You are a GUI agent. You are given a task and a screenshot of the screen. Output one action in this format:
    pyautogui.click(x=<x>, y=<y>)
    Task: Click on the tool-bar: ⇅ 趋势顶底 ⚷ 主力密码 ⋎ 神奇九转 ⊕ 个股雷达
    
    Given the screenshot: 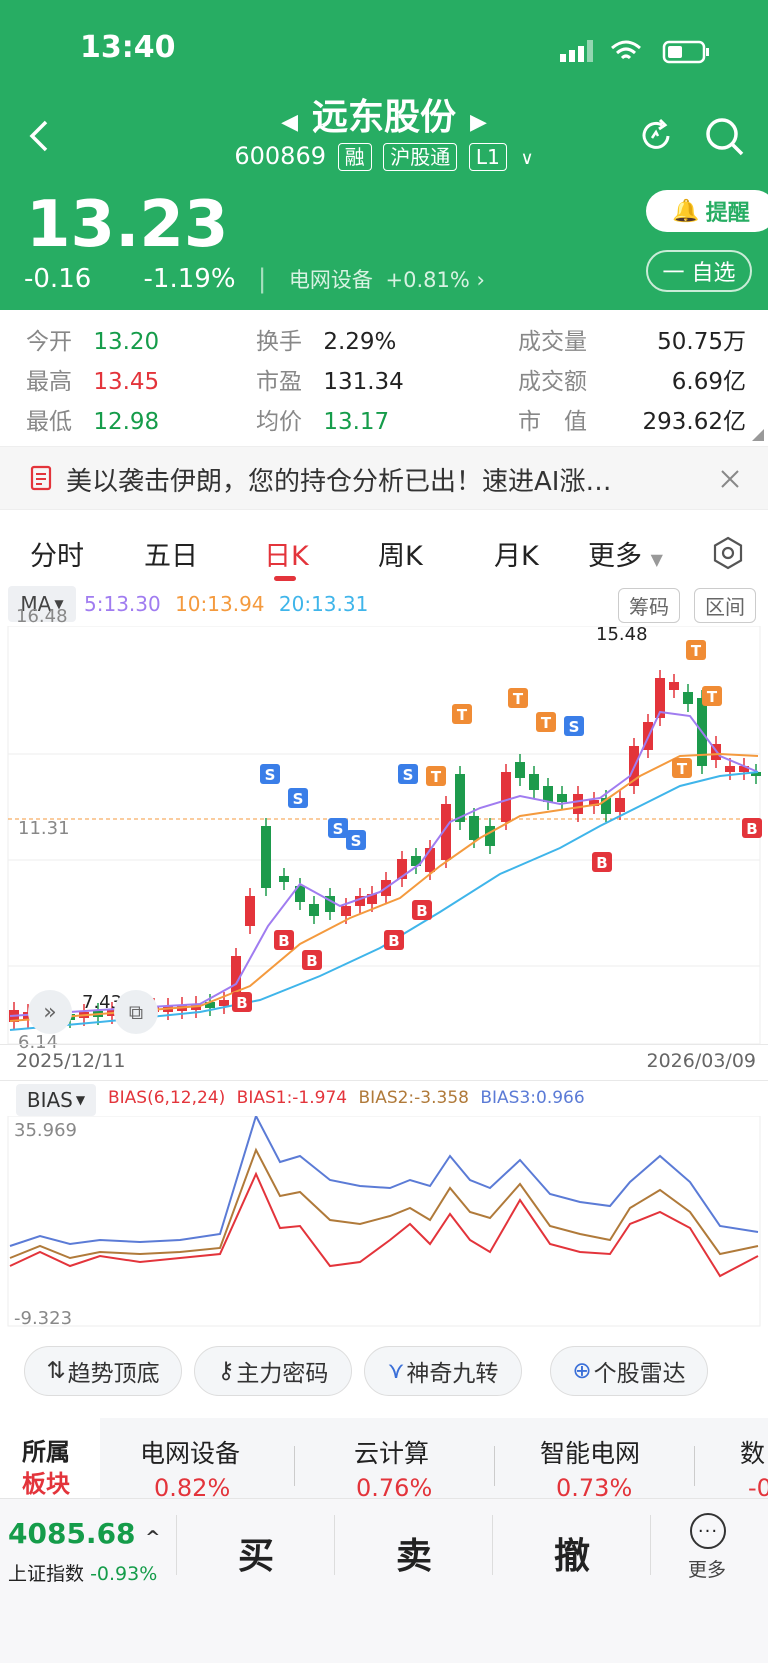 What is the action you would take?
    pyautogui.click(x=384, y=1374)
    